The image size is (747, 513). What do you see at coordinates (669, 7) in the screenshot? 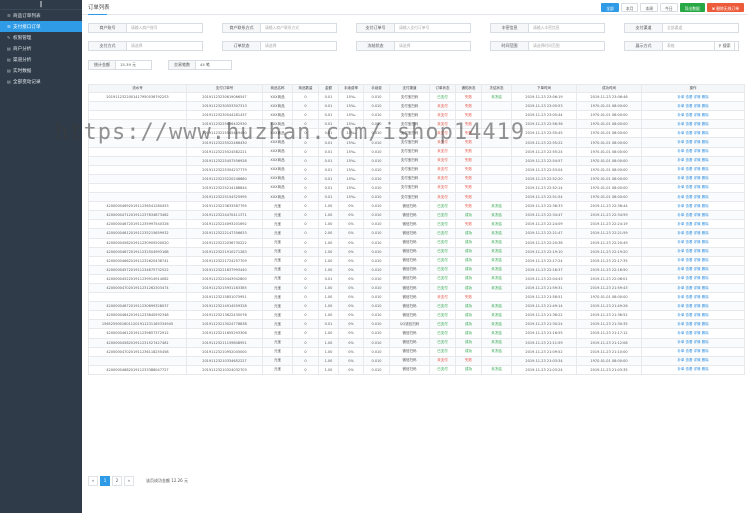
I see `range-button-3: 今日` at bounding box center [669, 7].